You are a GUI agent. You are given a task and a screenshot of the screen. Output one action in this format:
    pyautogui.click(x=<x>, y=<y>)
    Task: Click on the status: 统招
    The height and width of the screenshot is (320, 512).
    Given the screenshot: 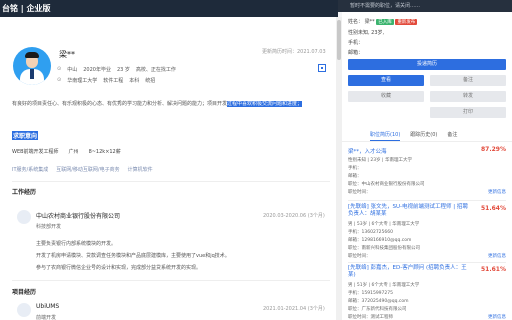 What is the action you would take?
    pyautogui.click(x=150, y=81)
    